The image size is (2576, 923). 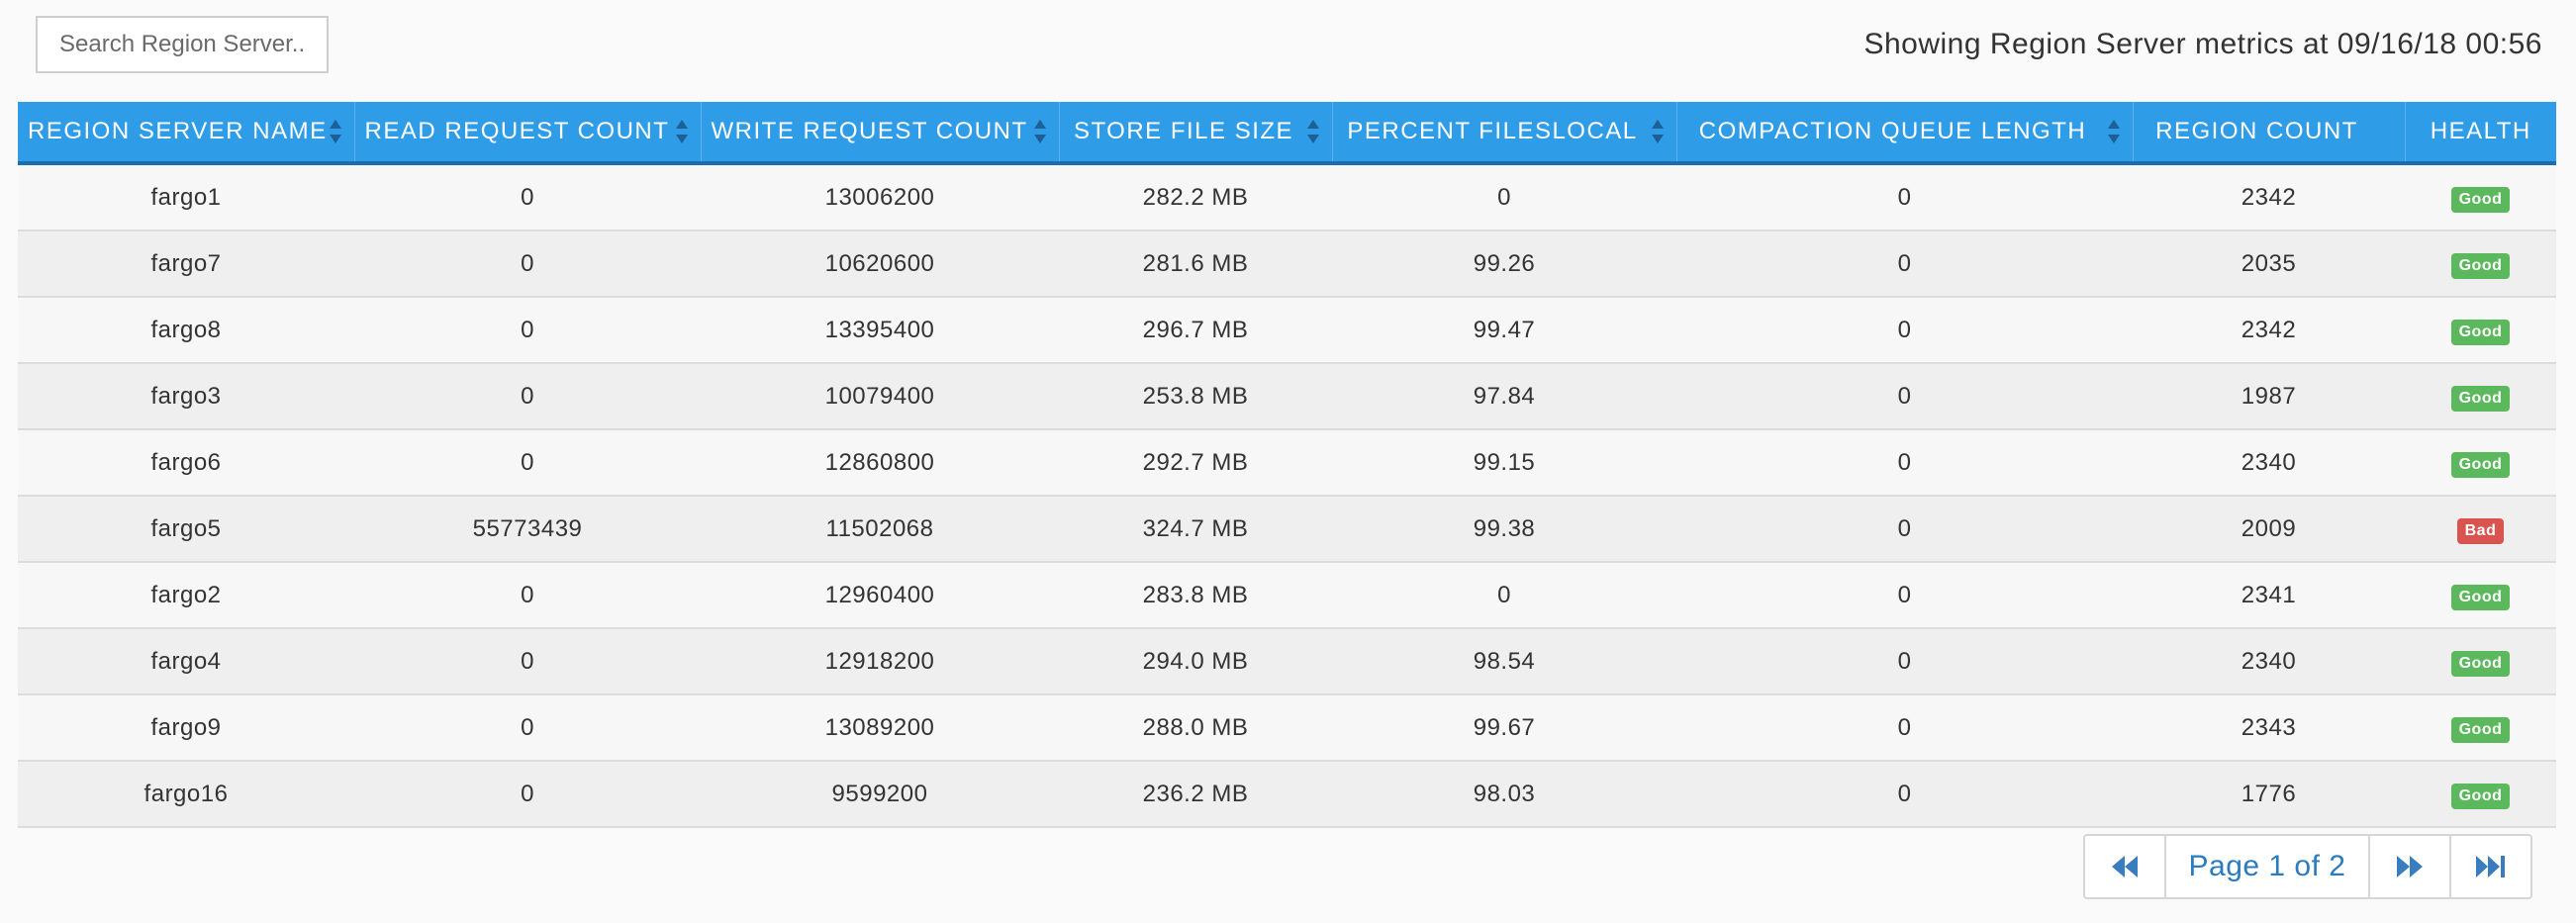 I want to click on percent-fileslocal-cell: 0, so click(x=1504, y=197).